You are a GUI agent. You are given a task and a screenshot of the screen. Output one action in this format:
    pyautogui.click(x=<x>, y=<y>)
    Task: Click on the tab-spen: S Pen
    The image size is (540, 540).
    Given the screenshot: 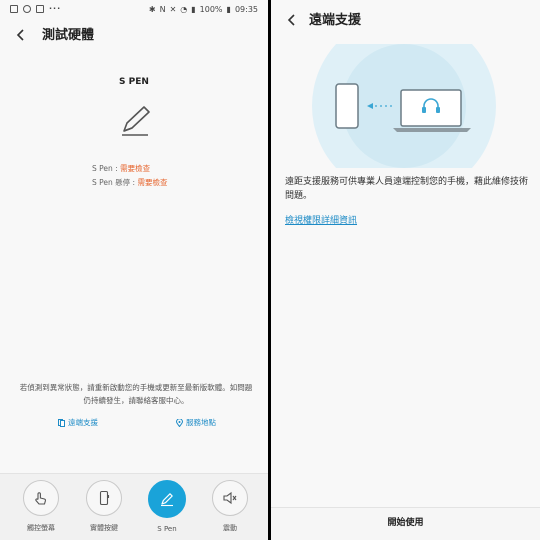 What is the action you would take?
    pyautogui.click(x=167, y=506)
    